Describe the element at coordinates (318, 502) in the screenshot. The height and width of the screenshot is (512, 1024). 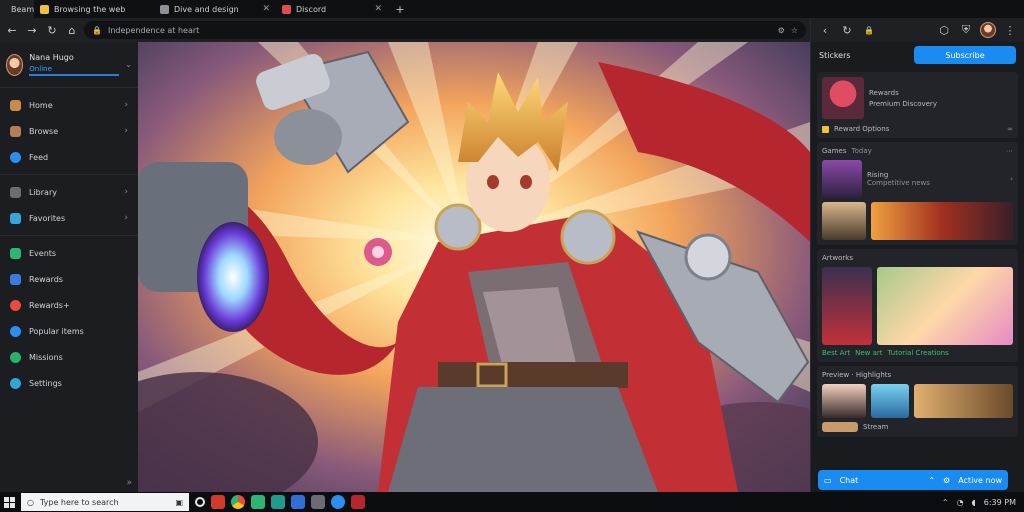
I see `app-icon-gray` at that location.